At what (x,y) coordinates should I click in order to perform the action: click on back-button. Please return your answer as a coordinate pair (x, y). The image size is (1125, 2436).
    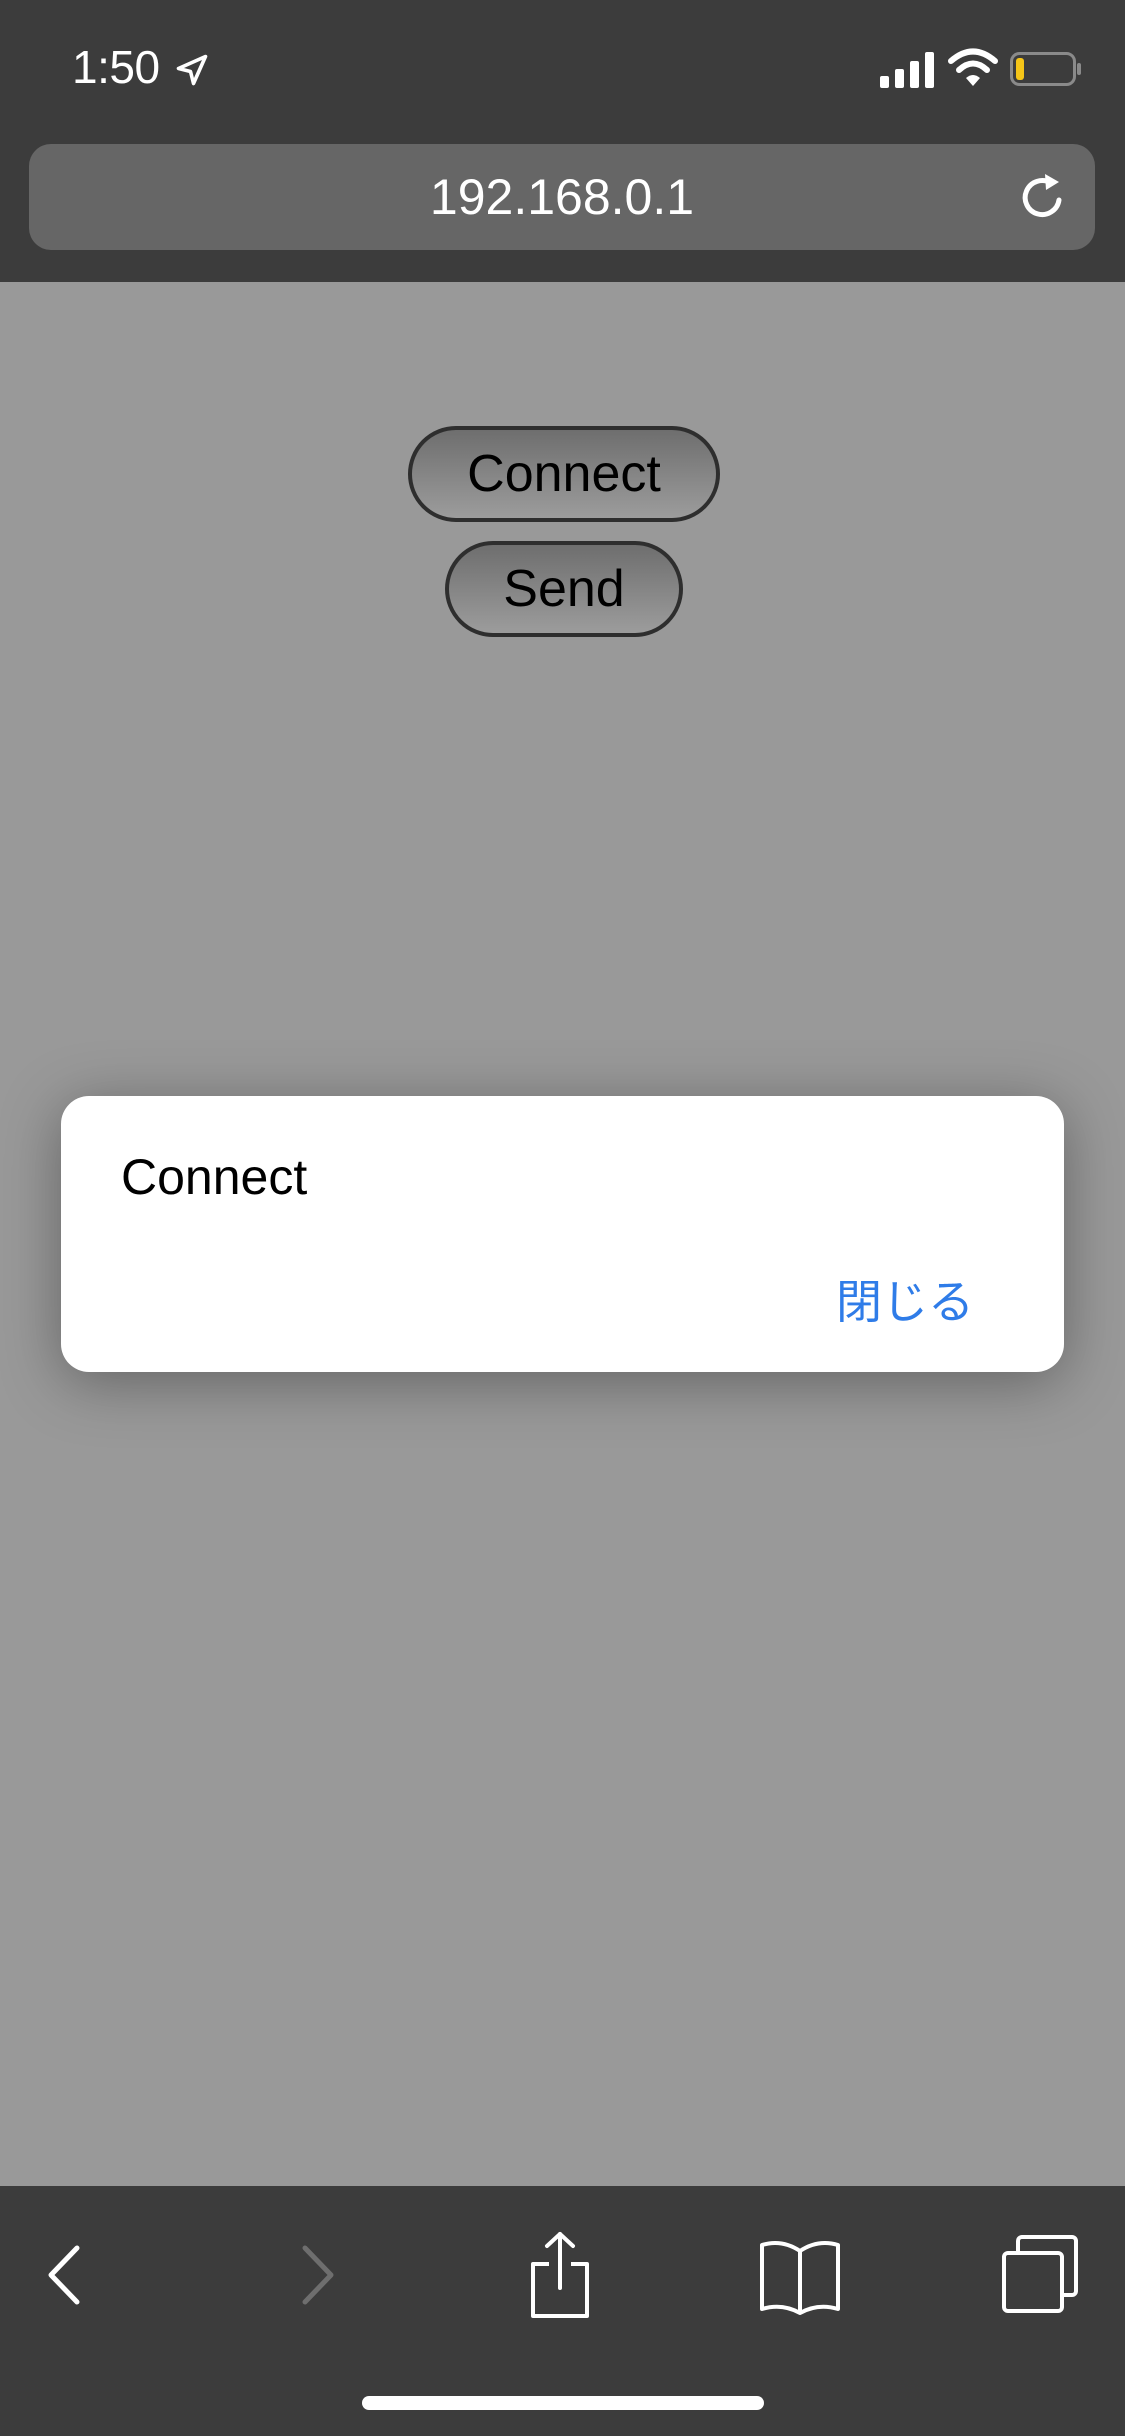
    Looking at the image, I should click on (65, 2275).